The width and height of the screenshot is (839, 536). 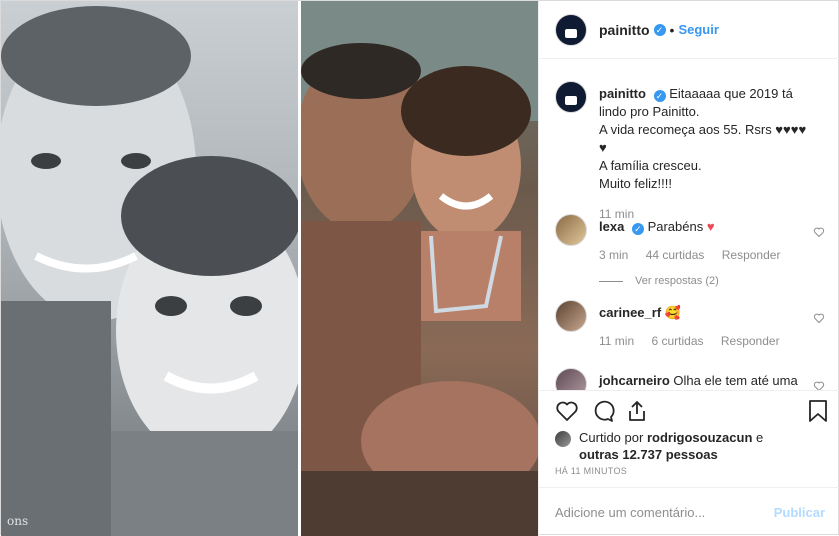 I want to click on view-replies-button: Ver respostas (2), so click(x=707, y=281).